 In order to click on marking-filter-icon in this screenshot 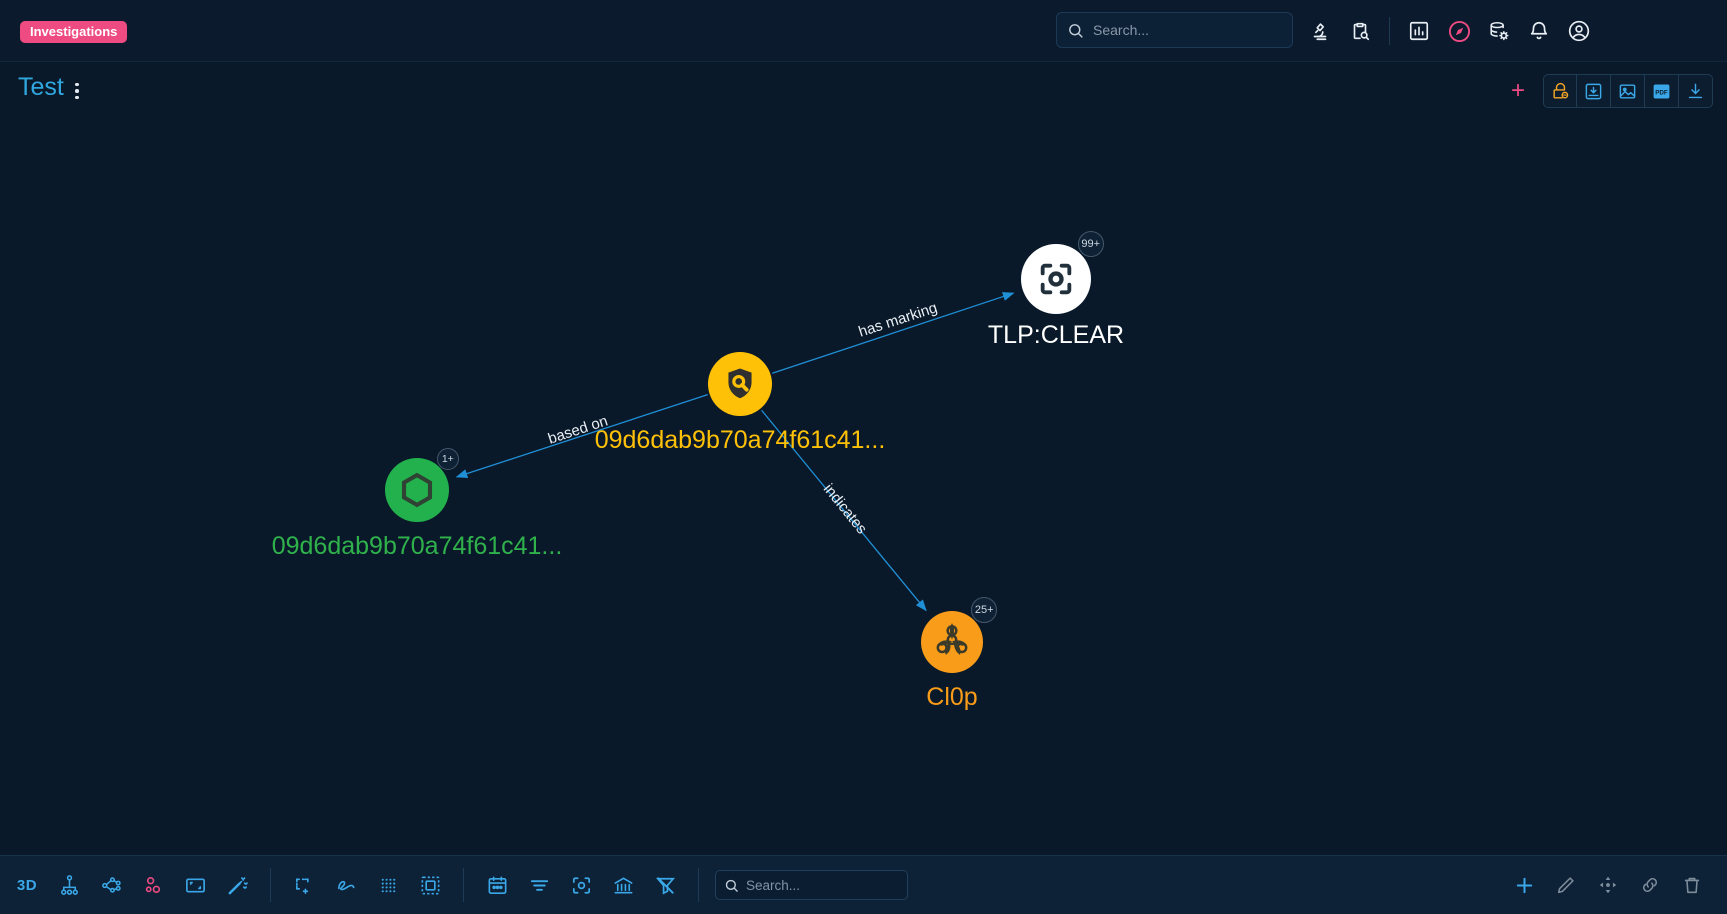, I will do `click(581, 885)`.